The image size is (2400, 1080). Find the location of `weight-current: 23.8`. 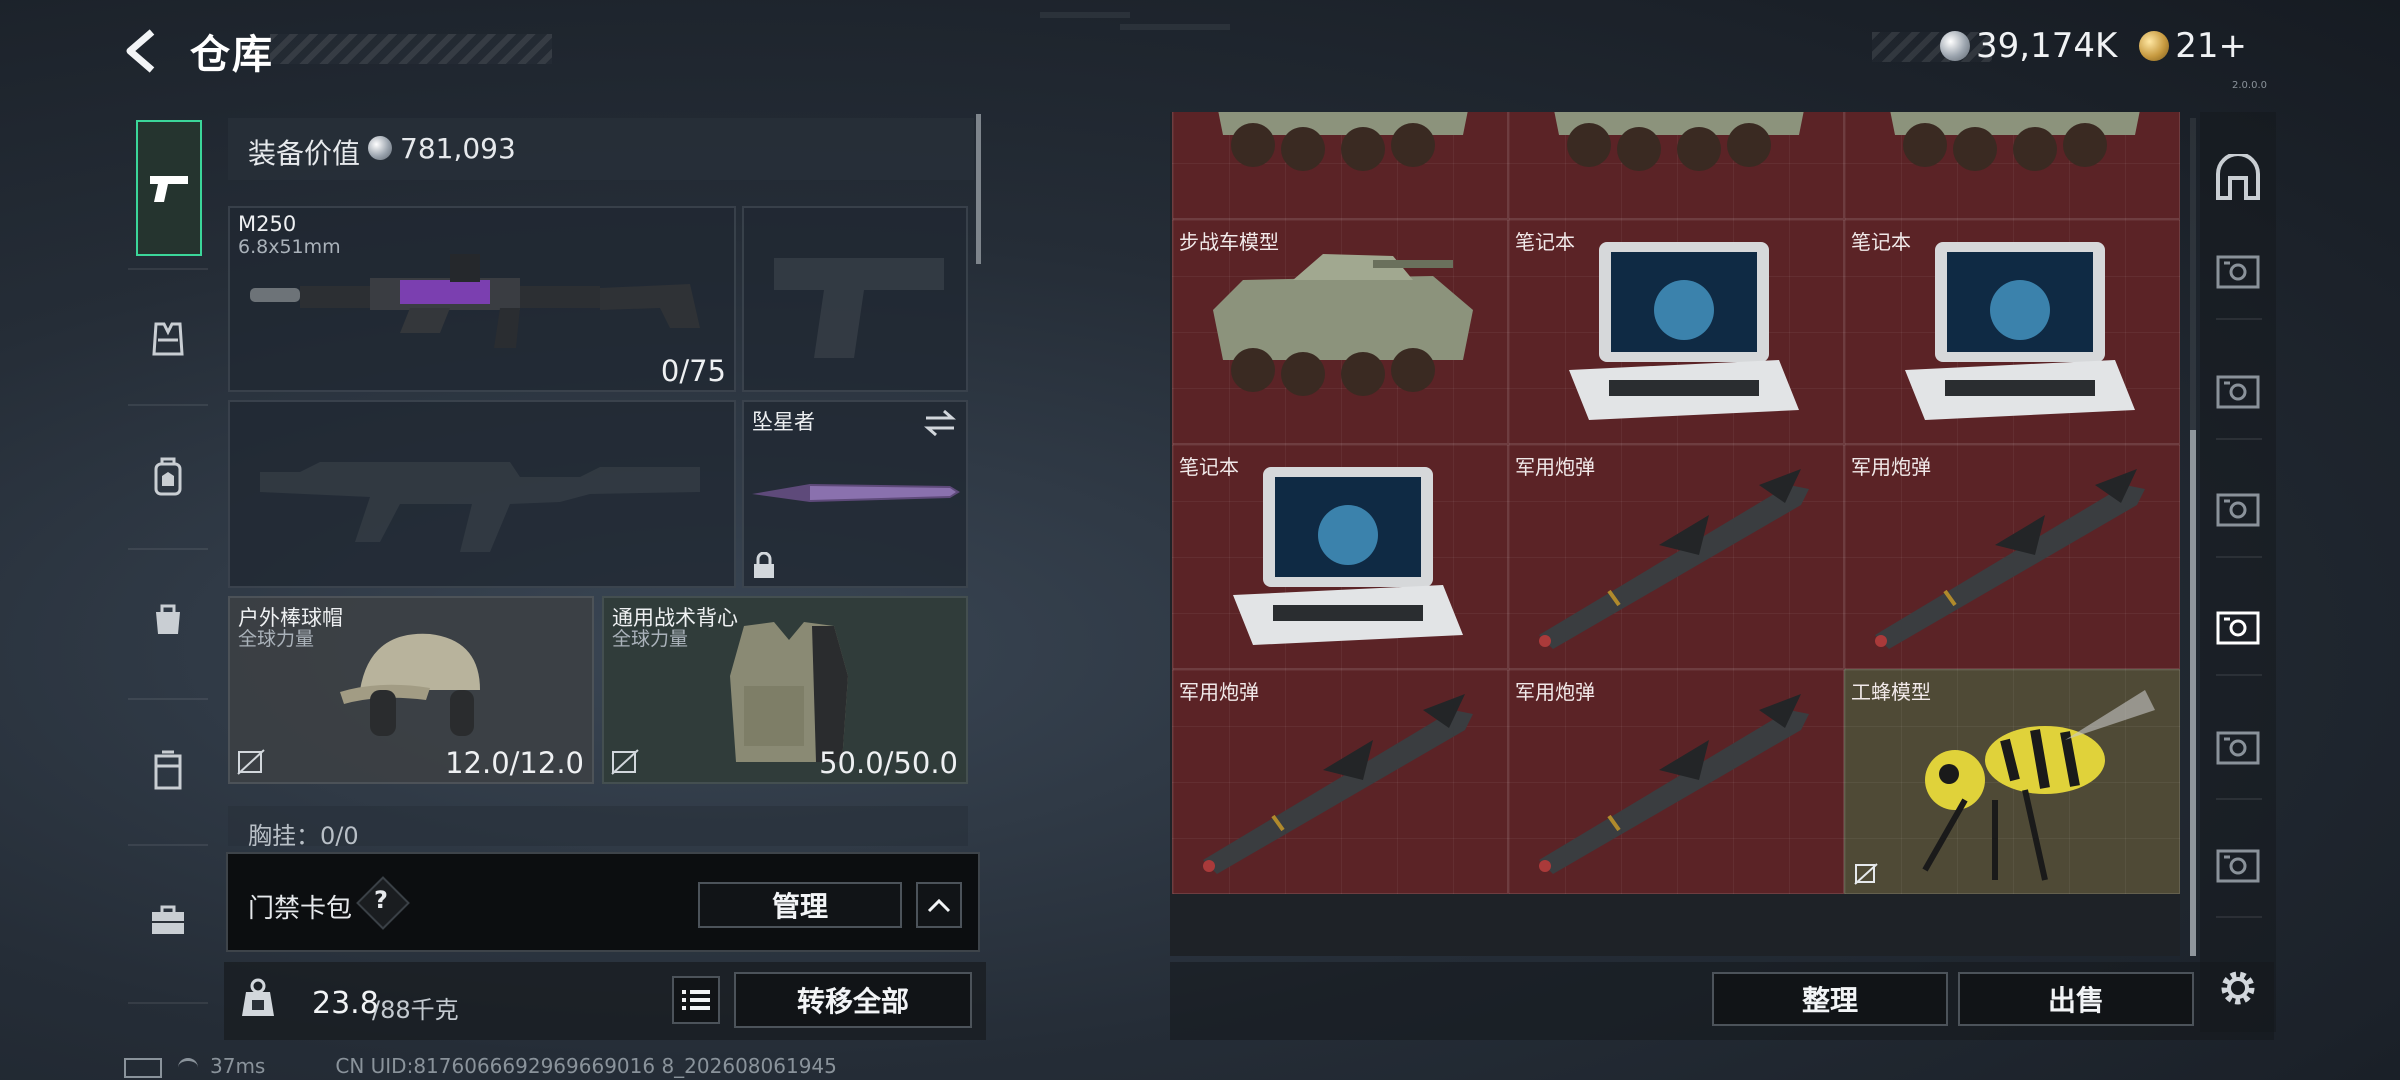

weight-current: 23.8 is located at coordinates (345, 1003).